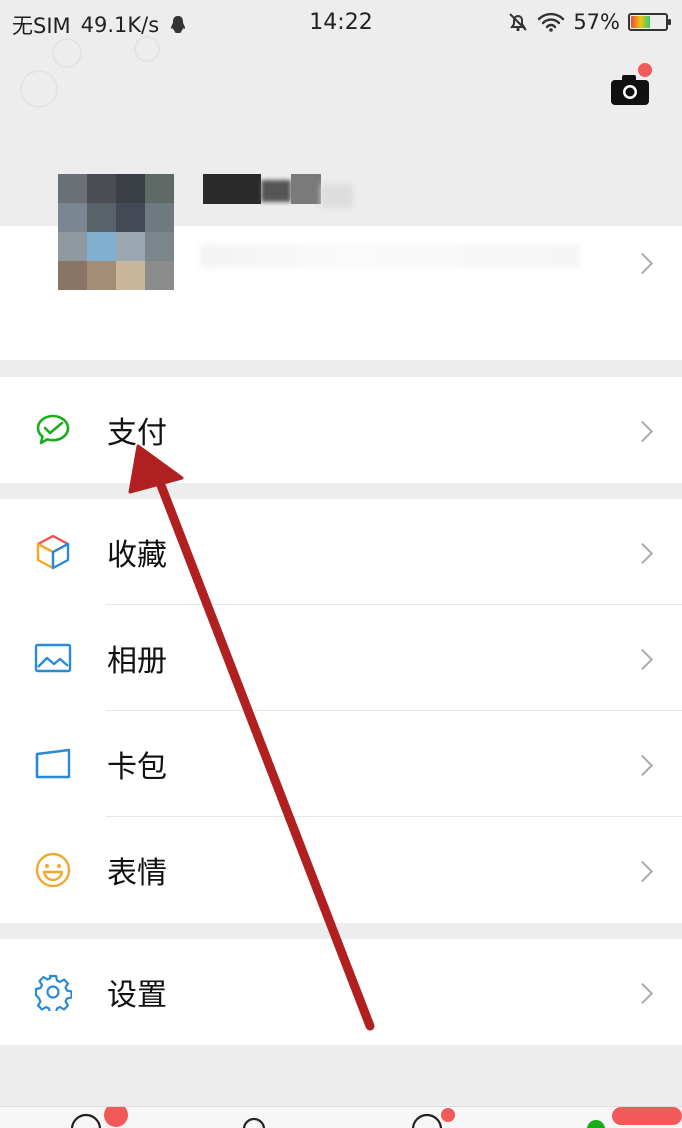 The height and width of the screenshot is (1128, 682). Describe the element at coordinates (341, 658) in the screenshot. I see `menu-item-album: 相册` at that location.